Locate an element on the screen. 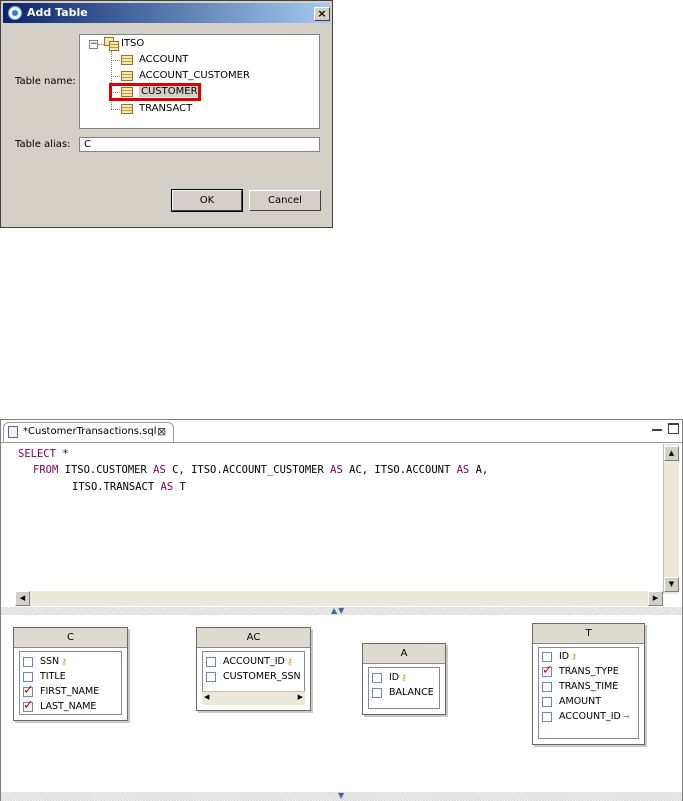  column-name: FIRST_NAME is located at coordinates (70, 691).